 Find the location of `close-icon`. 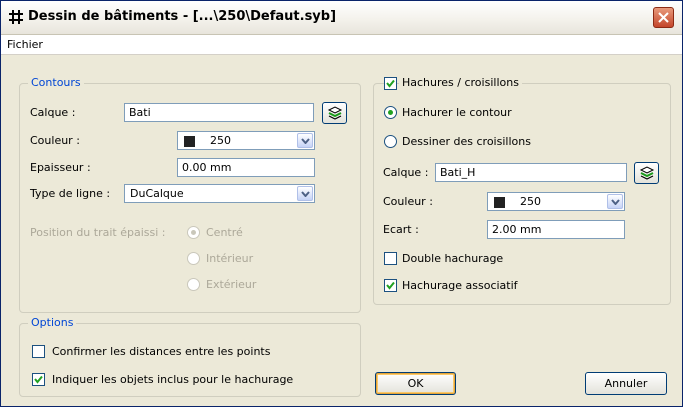

close-icon is located at coordinates (663, 17).